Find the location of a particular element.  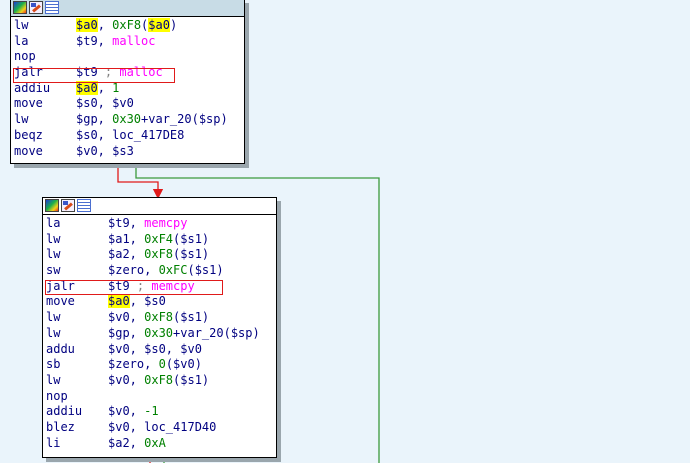

immediate-value: 0xFC is located at coordinates (173, 270).